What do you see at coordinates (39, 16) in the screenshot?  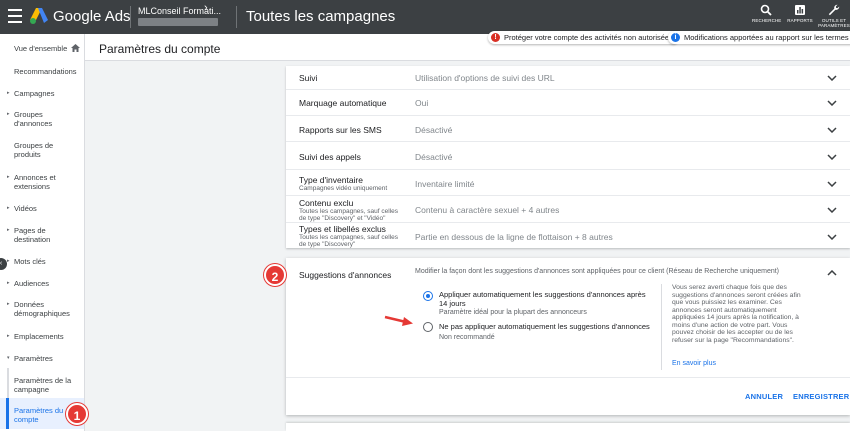 I see `google-ads-logo-icon` at bounding box center [39, 16].